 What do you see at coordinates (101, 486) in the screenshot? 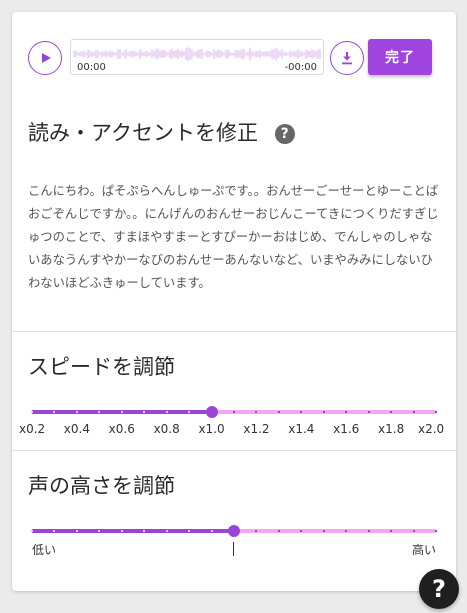
I see `pitch-title: 声の高さを調節` at bounding box center [101, 486].